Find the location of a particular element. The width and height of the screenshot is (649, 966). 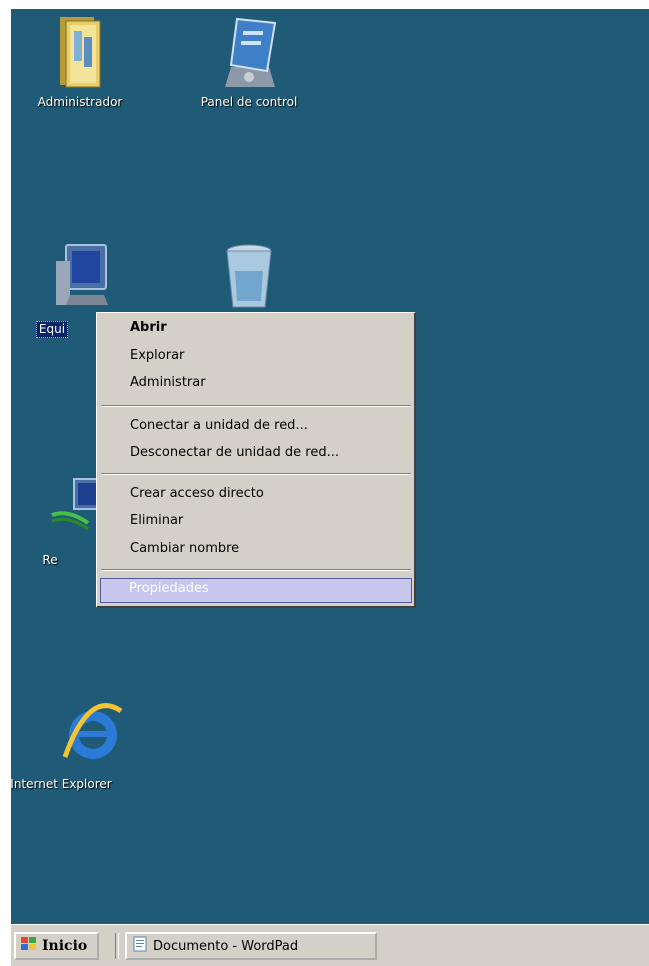

taskbar-separator is located at coordinates (117, 946).